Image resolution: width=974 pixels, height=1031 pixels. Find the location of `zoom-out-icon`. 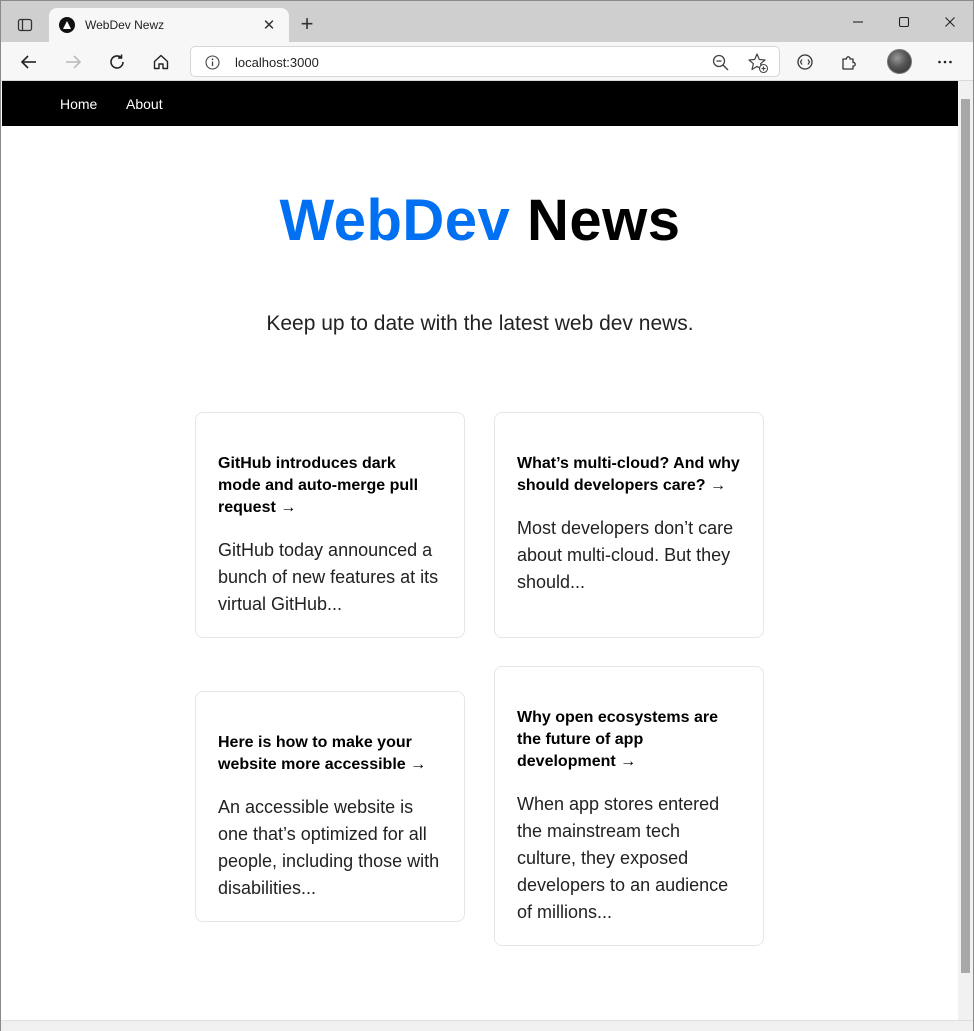

zoom-out-icon is located at coordinates (721, 63).